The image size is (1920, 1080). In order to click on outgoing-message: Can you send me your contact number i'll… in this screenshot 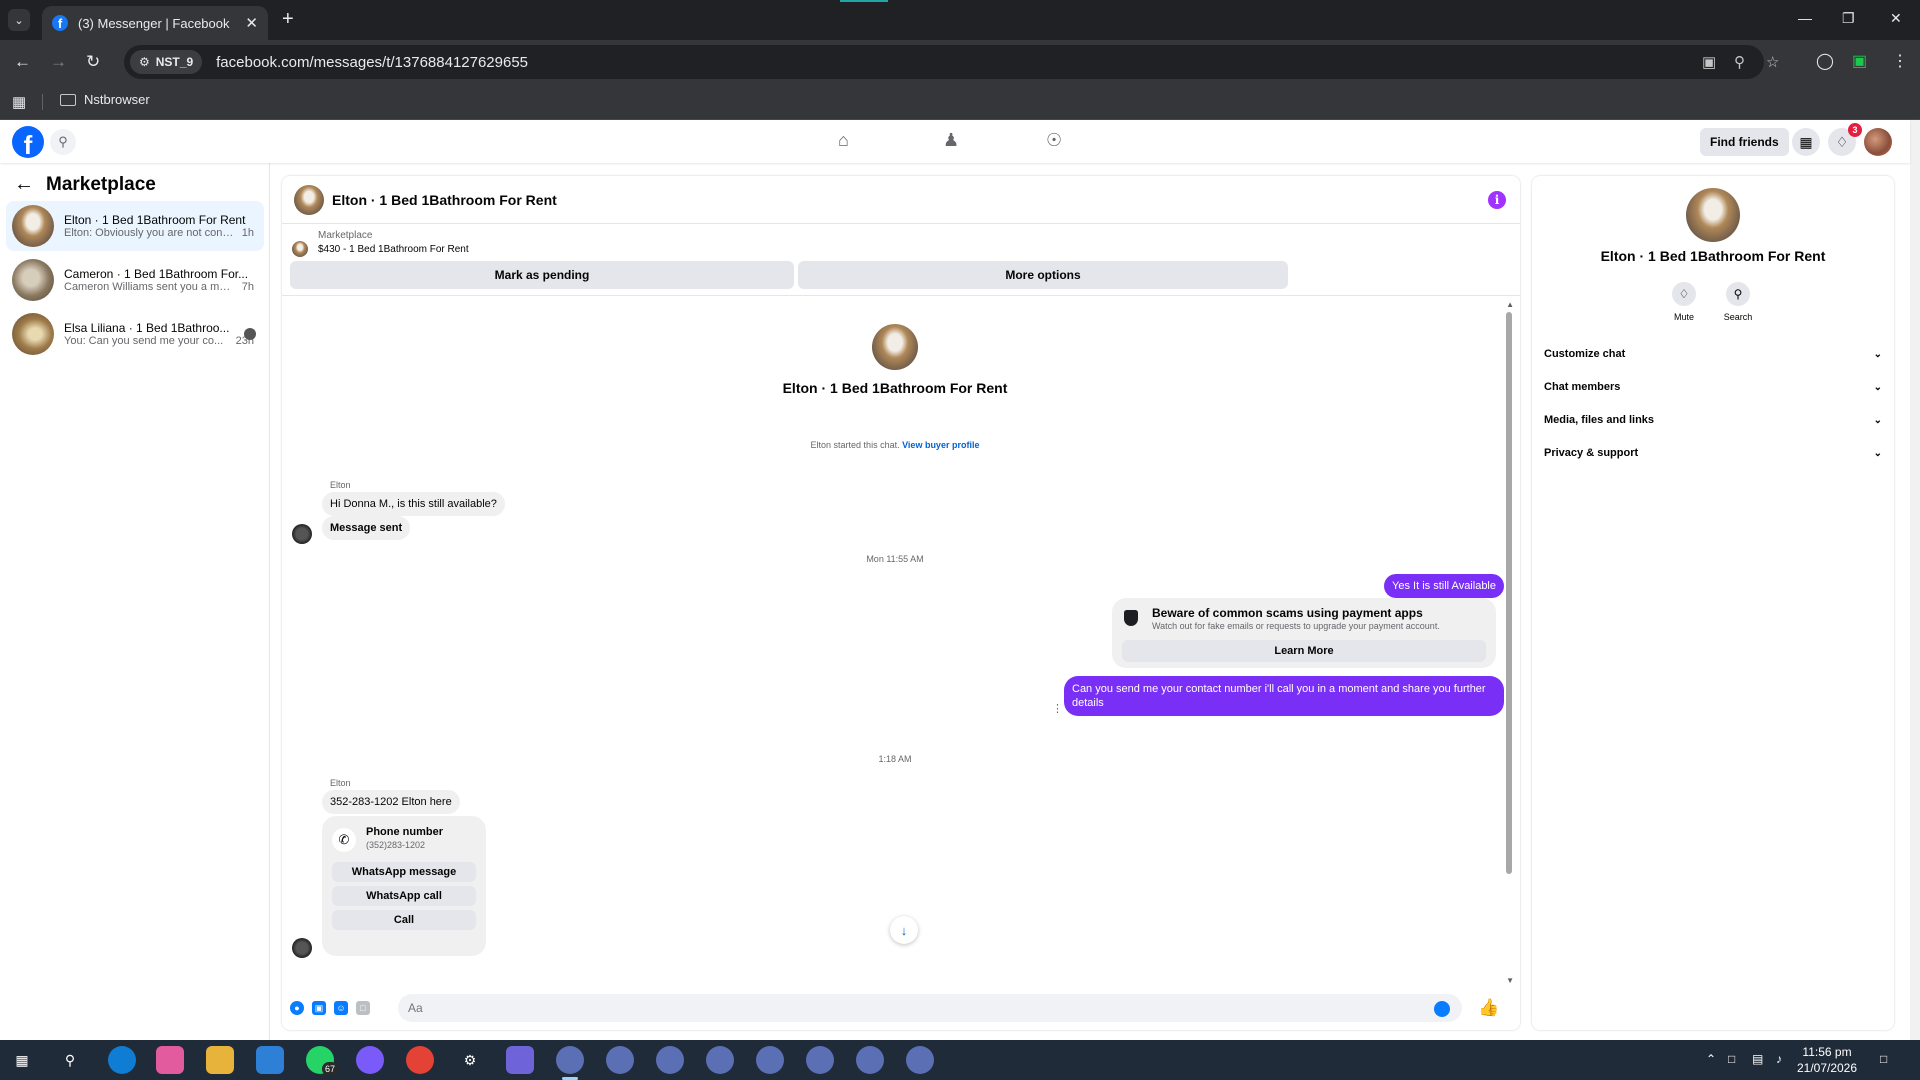, I will do `click(1284, 696)`.